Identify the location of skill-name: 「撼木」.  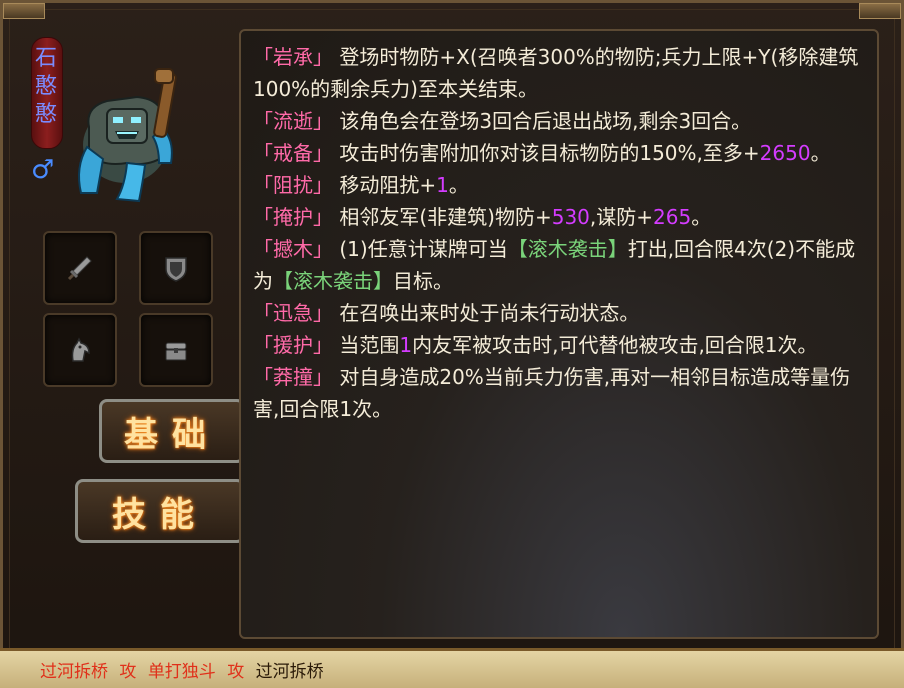
(293, 249).